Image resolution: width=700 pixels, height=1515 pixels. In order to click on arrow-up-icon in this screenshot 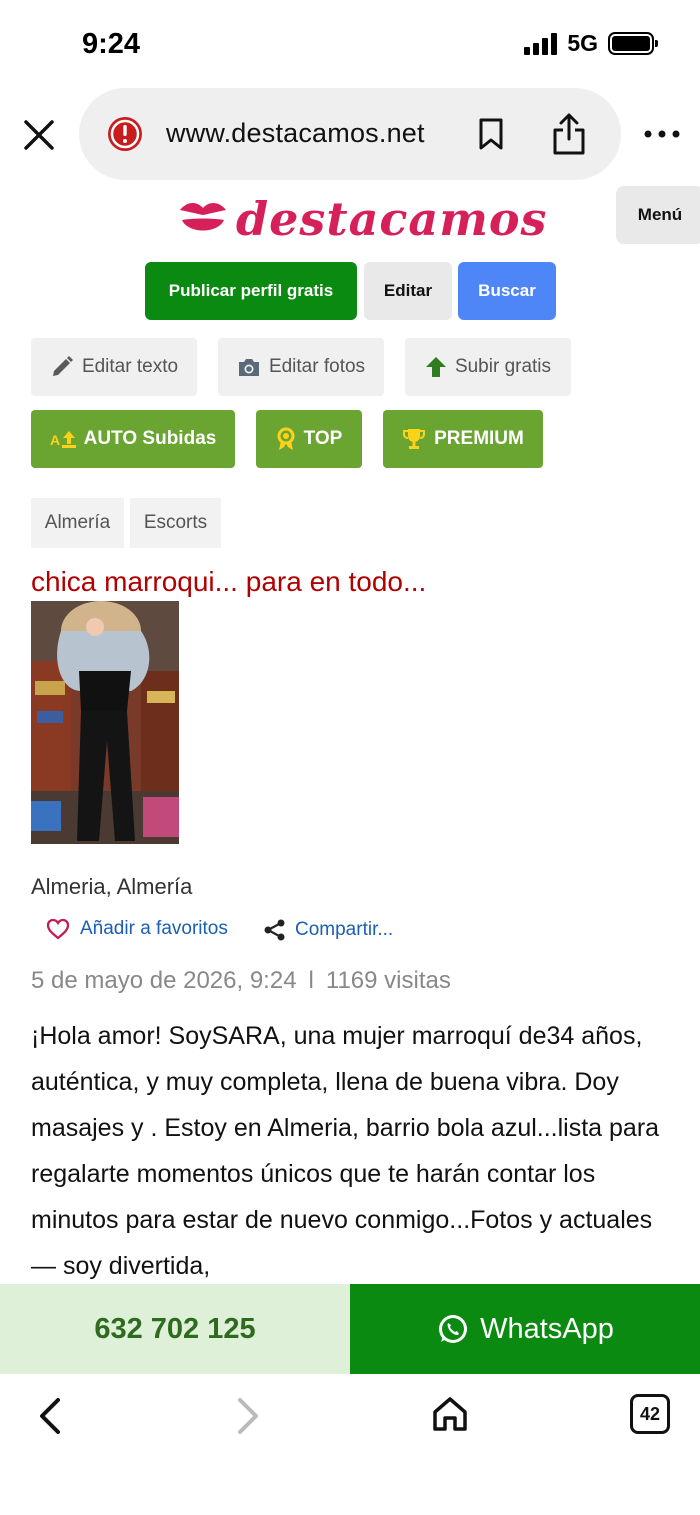, I will do `click(435, 367)`.